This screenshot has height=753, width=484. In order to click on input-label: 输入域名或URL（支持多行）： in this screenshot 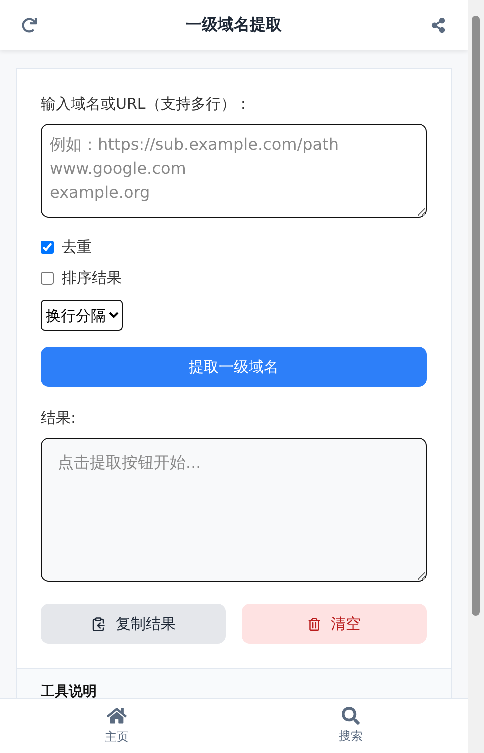, I will do `click(146, 104)`.